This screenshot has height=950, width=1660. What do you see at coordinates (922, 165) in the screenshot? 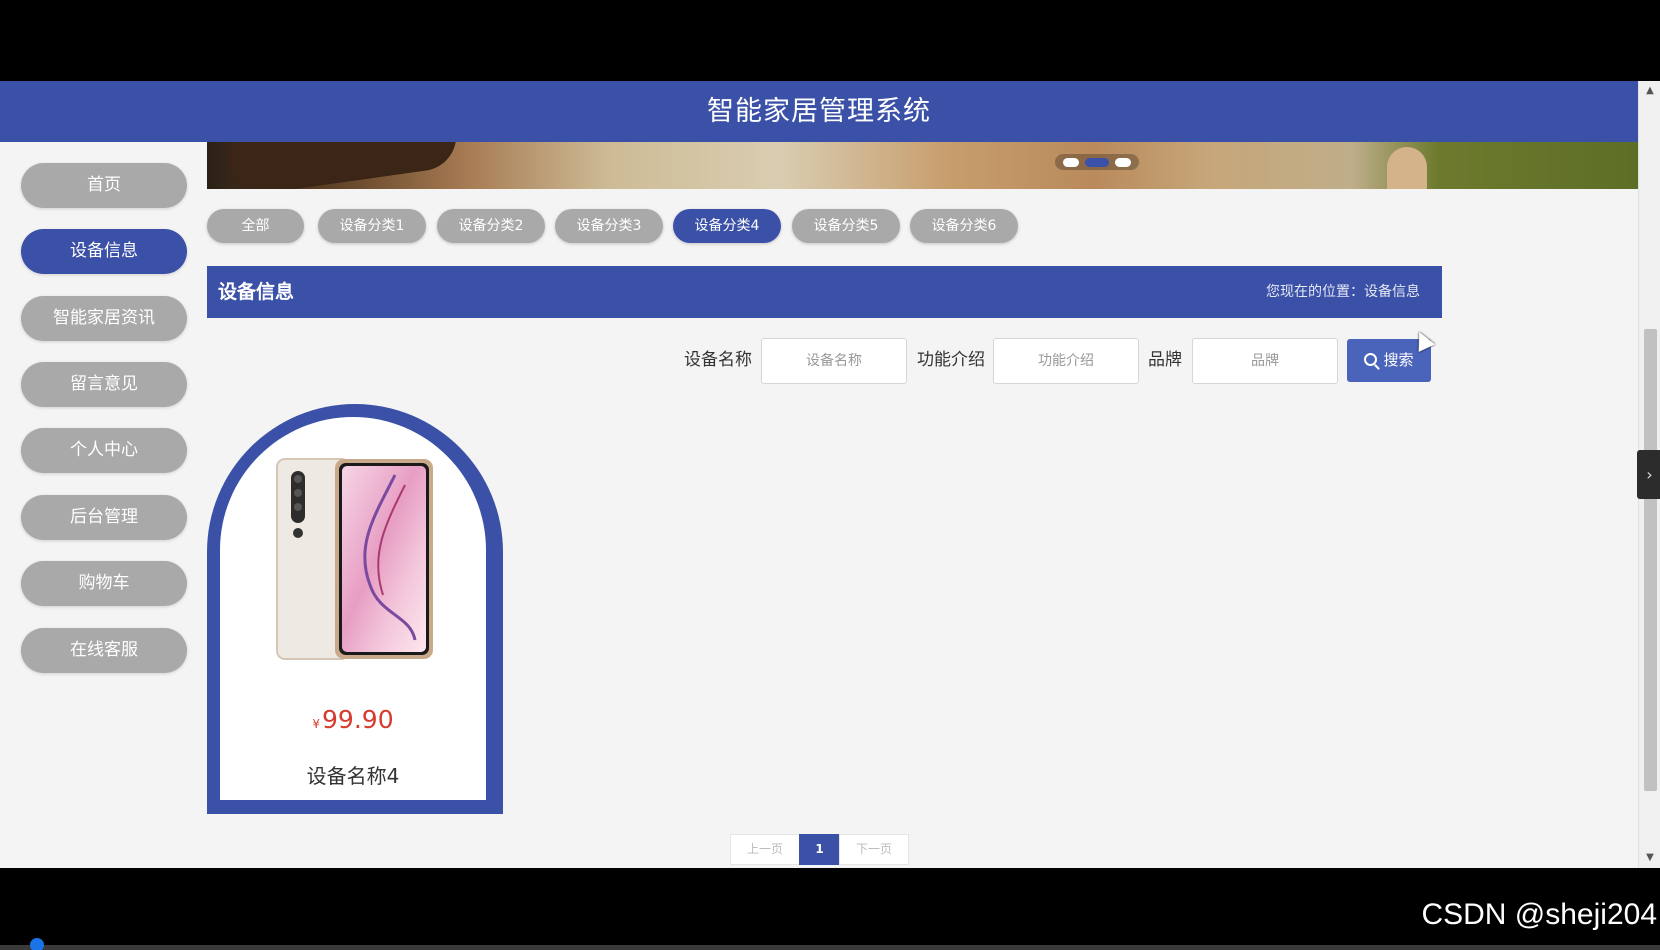
I see `banner-carousel` at bounding box center [922, 165].